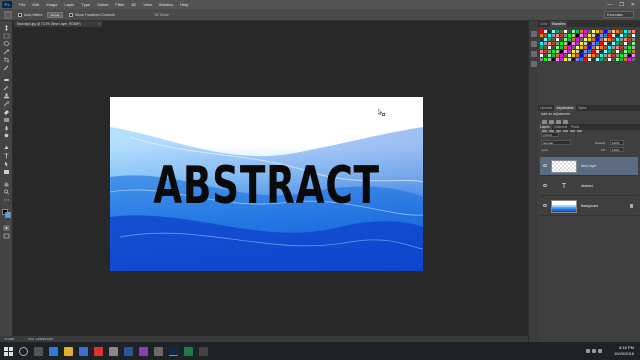  Describe the element at coordinates (6, 44) in the screenshot. I see `lasso-tool-icon` at that location.